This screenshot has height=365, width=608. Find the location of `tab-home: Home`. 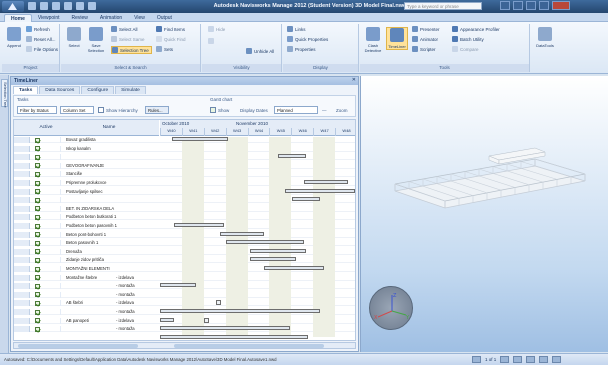

tab-home: Home is located at coordinates (18, 18).